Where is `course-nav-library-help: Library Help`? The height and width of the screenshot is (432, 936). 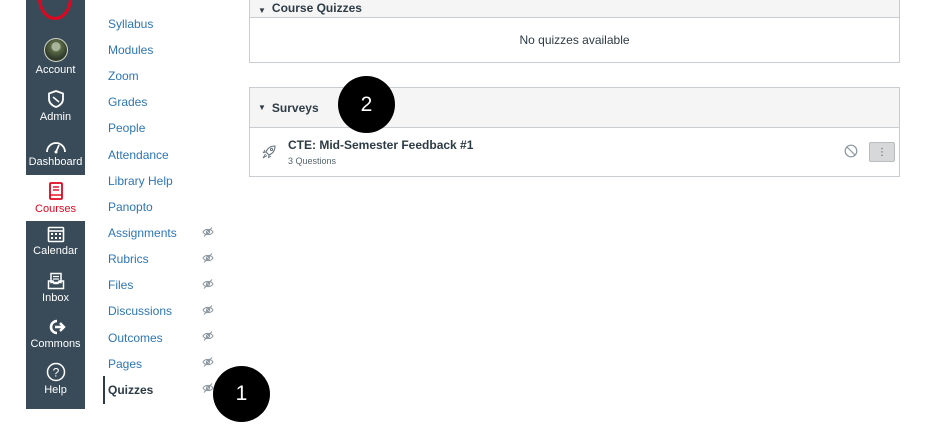 course-nav-library-help: Library Help is located at coordinates (140, 181).